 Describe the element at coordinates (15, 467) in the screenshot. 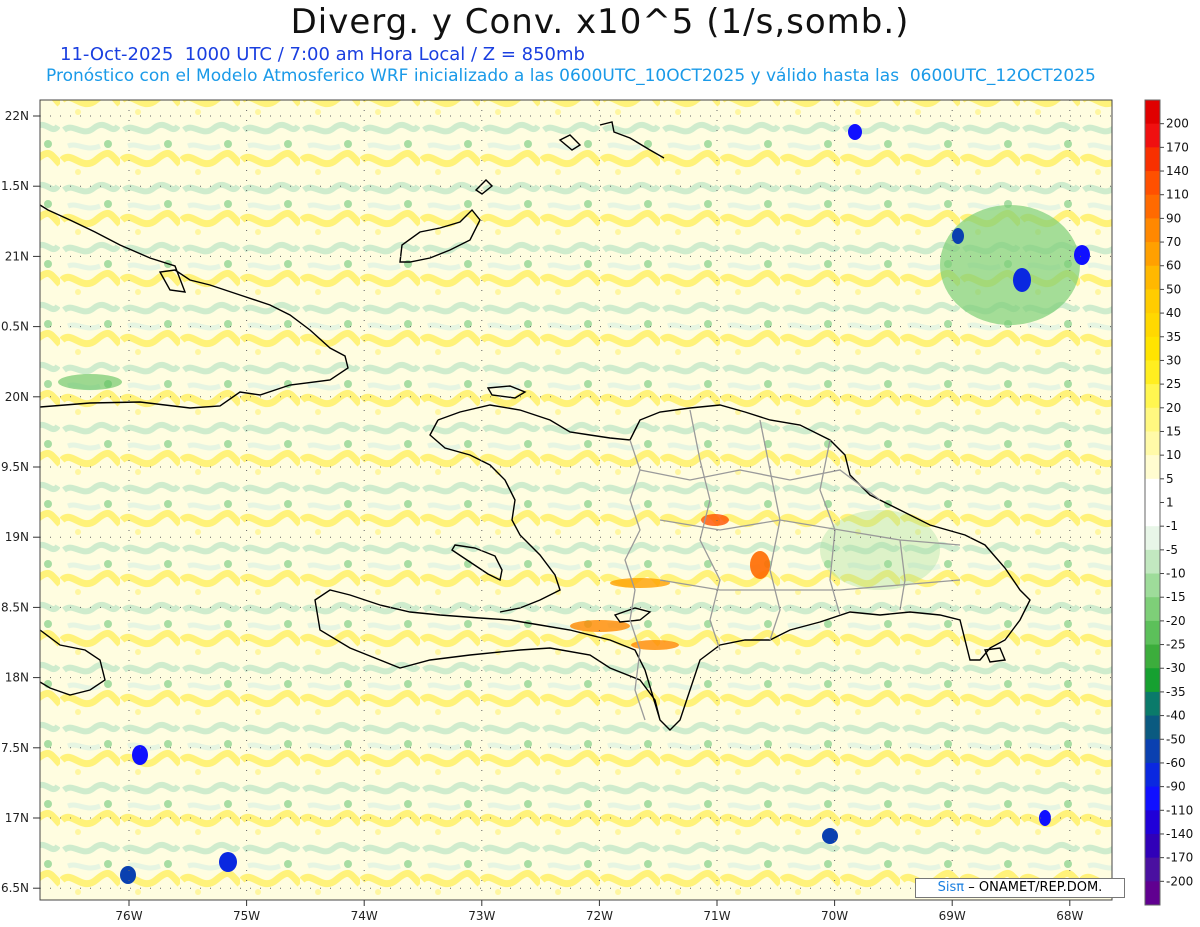

I see `lat-tick-label: 9.5N` at that location.